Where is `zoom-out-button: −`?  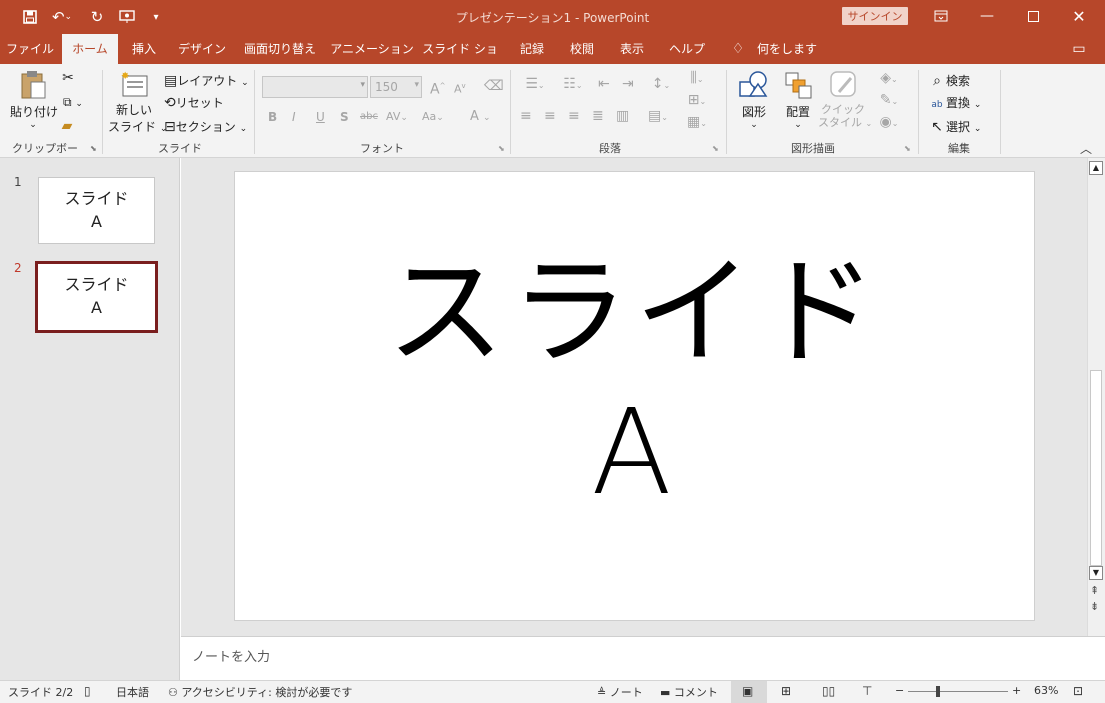
zoom-out-button: − is located at coordinates (899, 690).